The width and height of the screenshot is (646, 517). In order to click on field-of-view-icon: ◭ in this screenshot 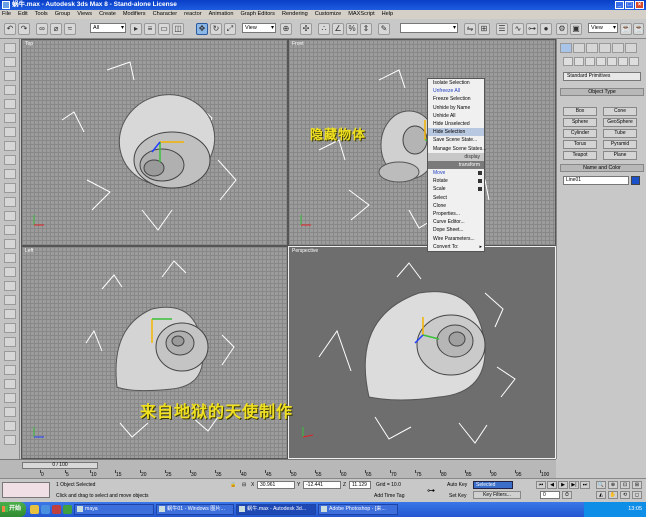, I will do `click(601, 495)`.